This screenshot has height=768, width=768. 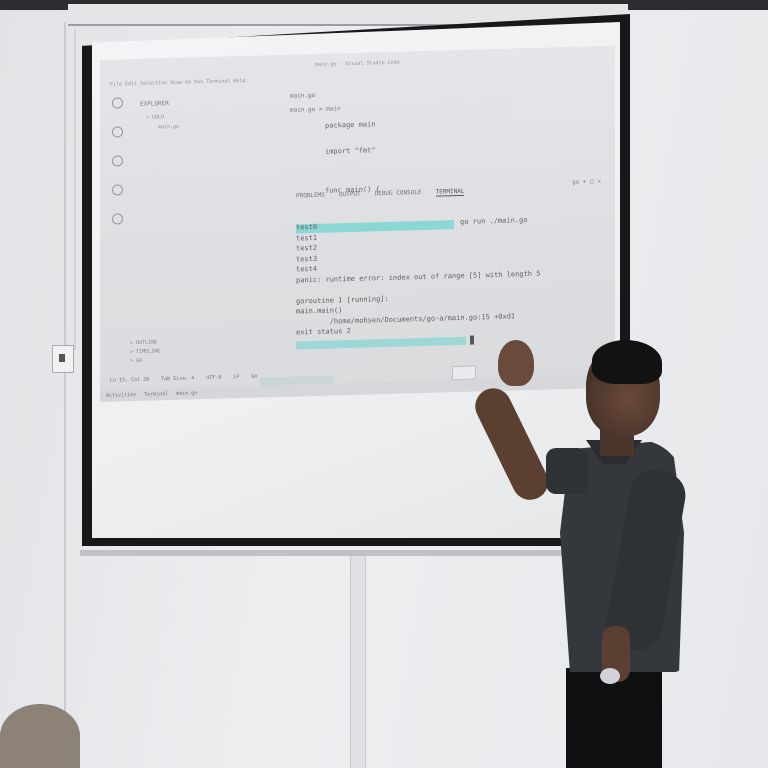 I want to click on presenter-hand, so click(x=516, y=363).